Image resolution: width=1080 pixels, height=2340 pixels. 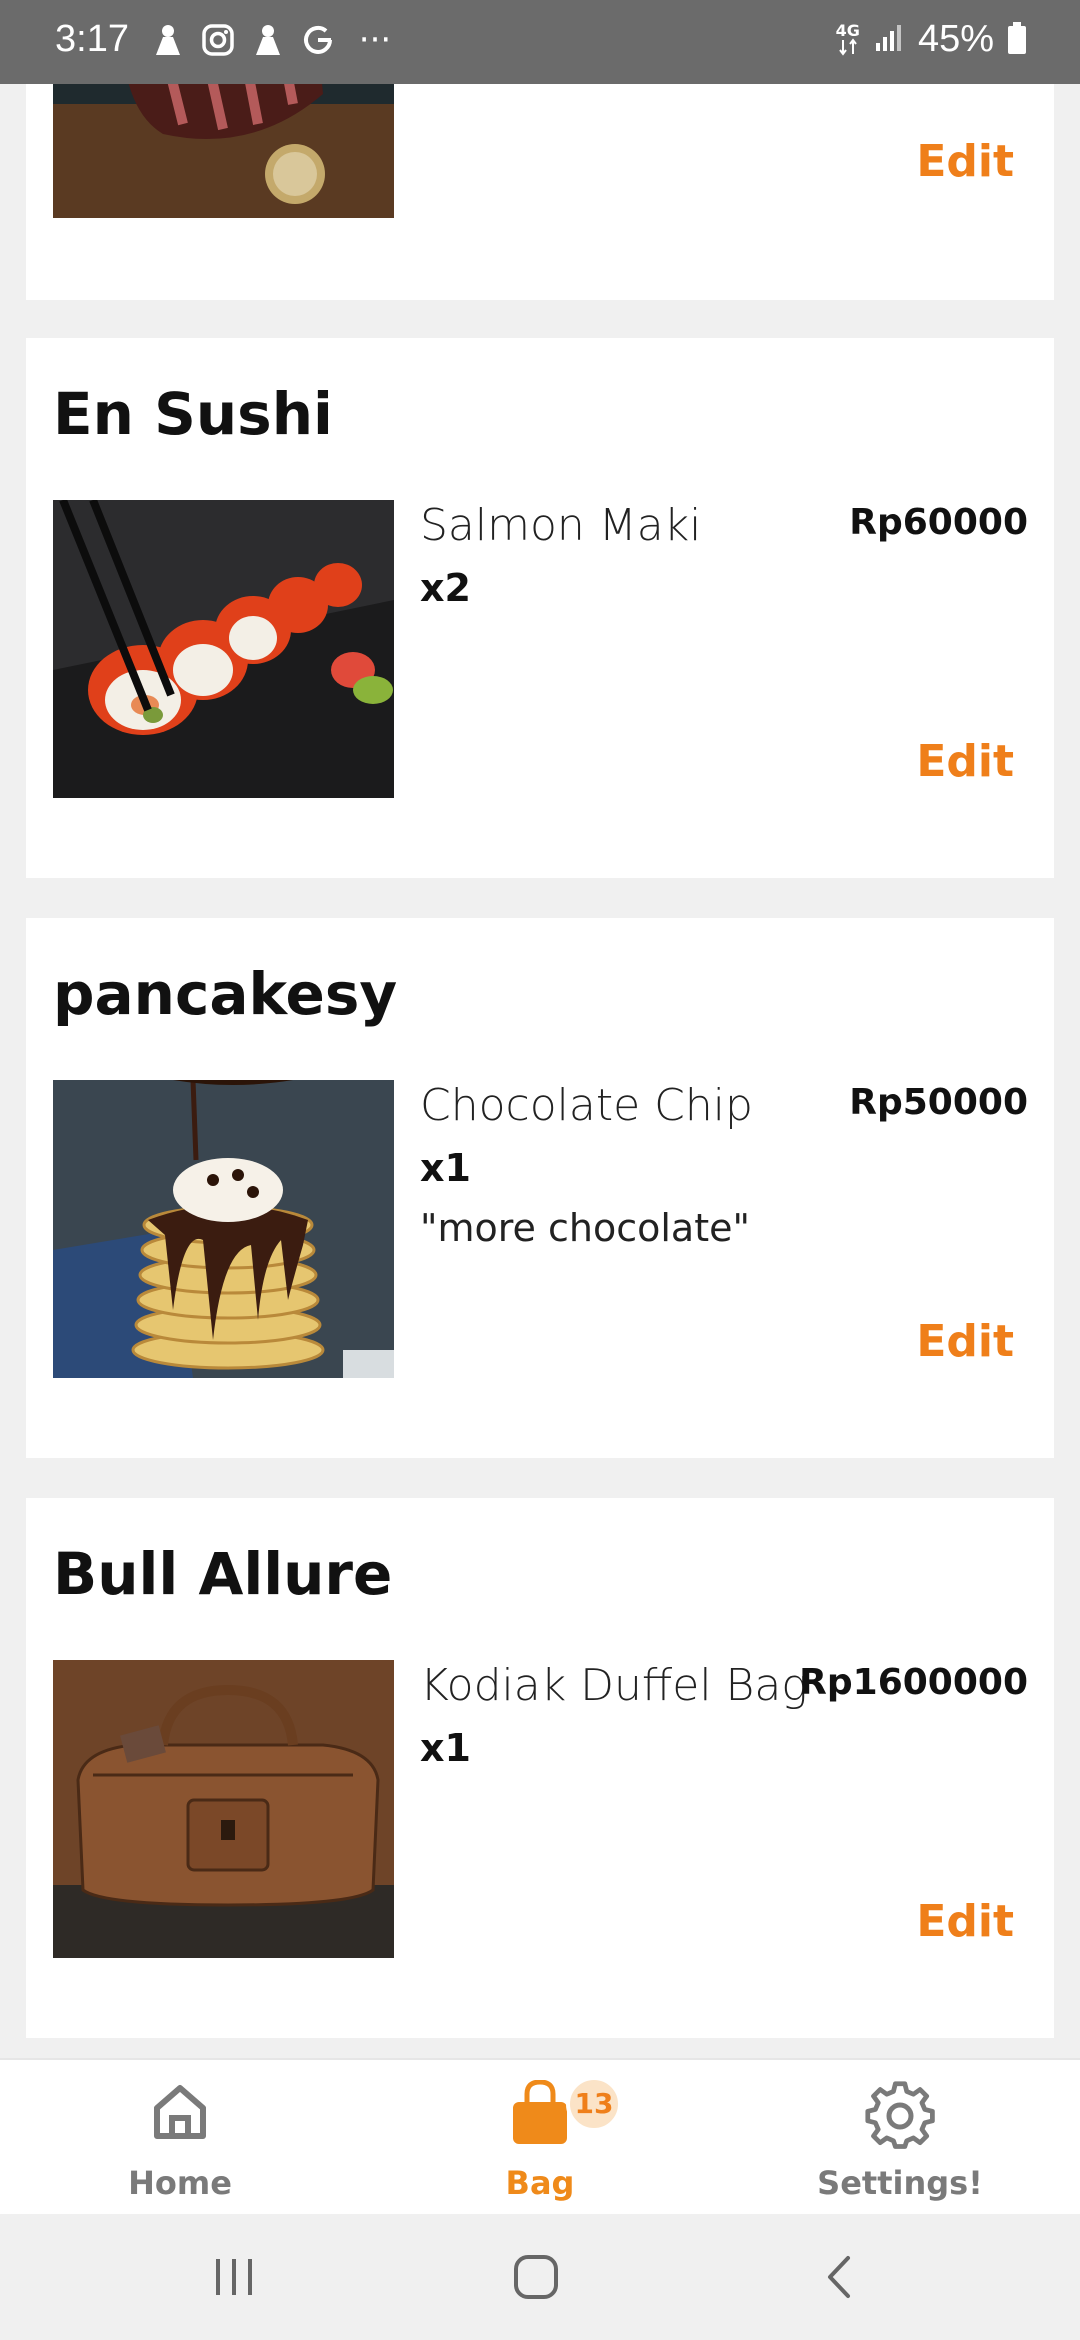 I want to click on item-name: Salmon Maki, so click(x=561, y=525).